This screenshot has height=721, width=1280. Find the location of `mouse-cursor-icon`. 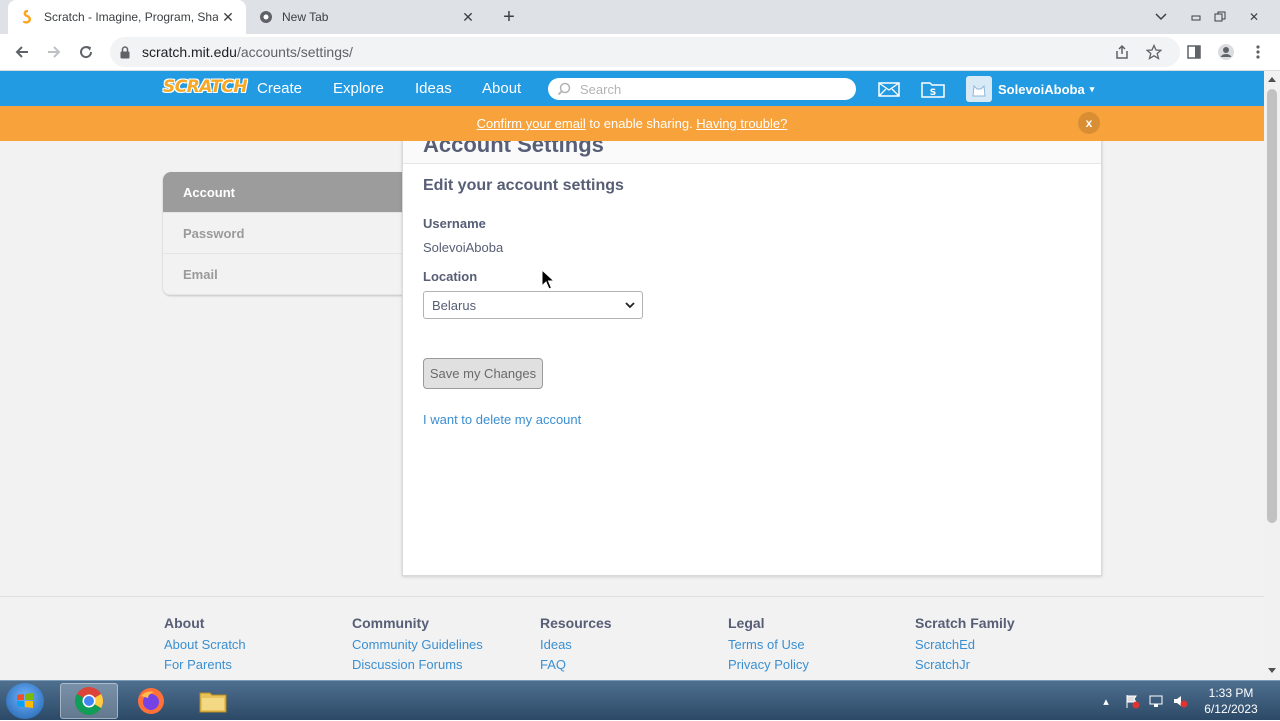

mouse-cursor-icon is located at coordinates (548, 279).